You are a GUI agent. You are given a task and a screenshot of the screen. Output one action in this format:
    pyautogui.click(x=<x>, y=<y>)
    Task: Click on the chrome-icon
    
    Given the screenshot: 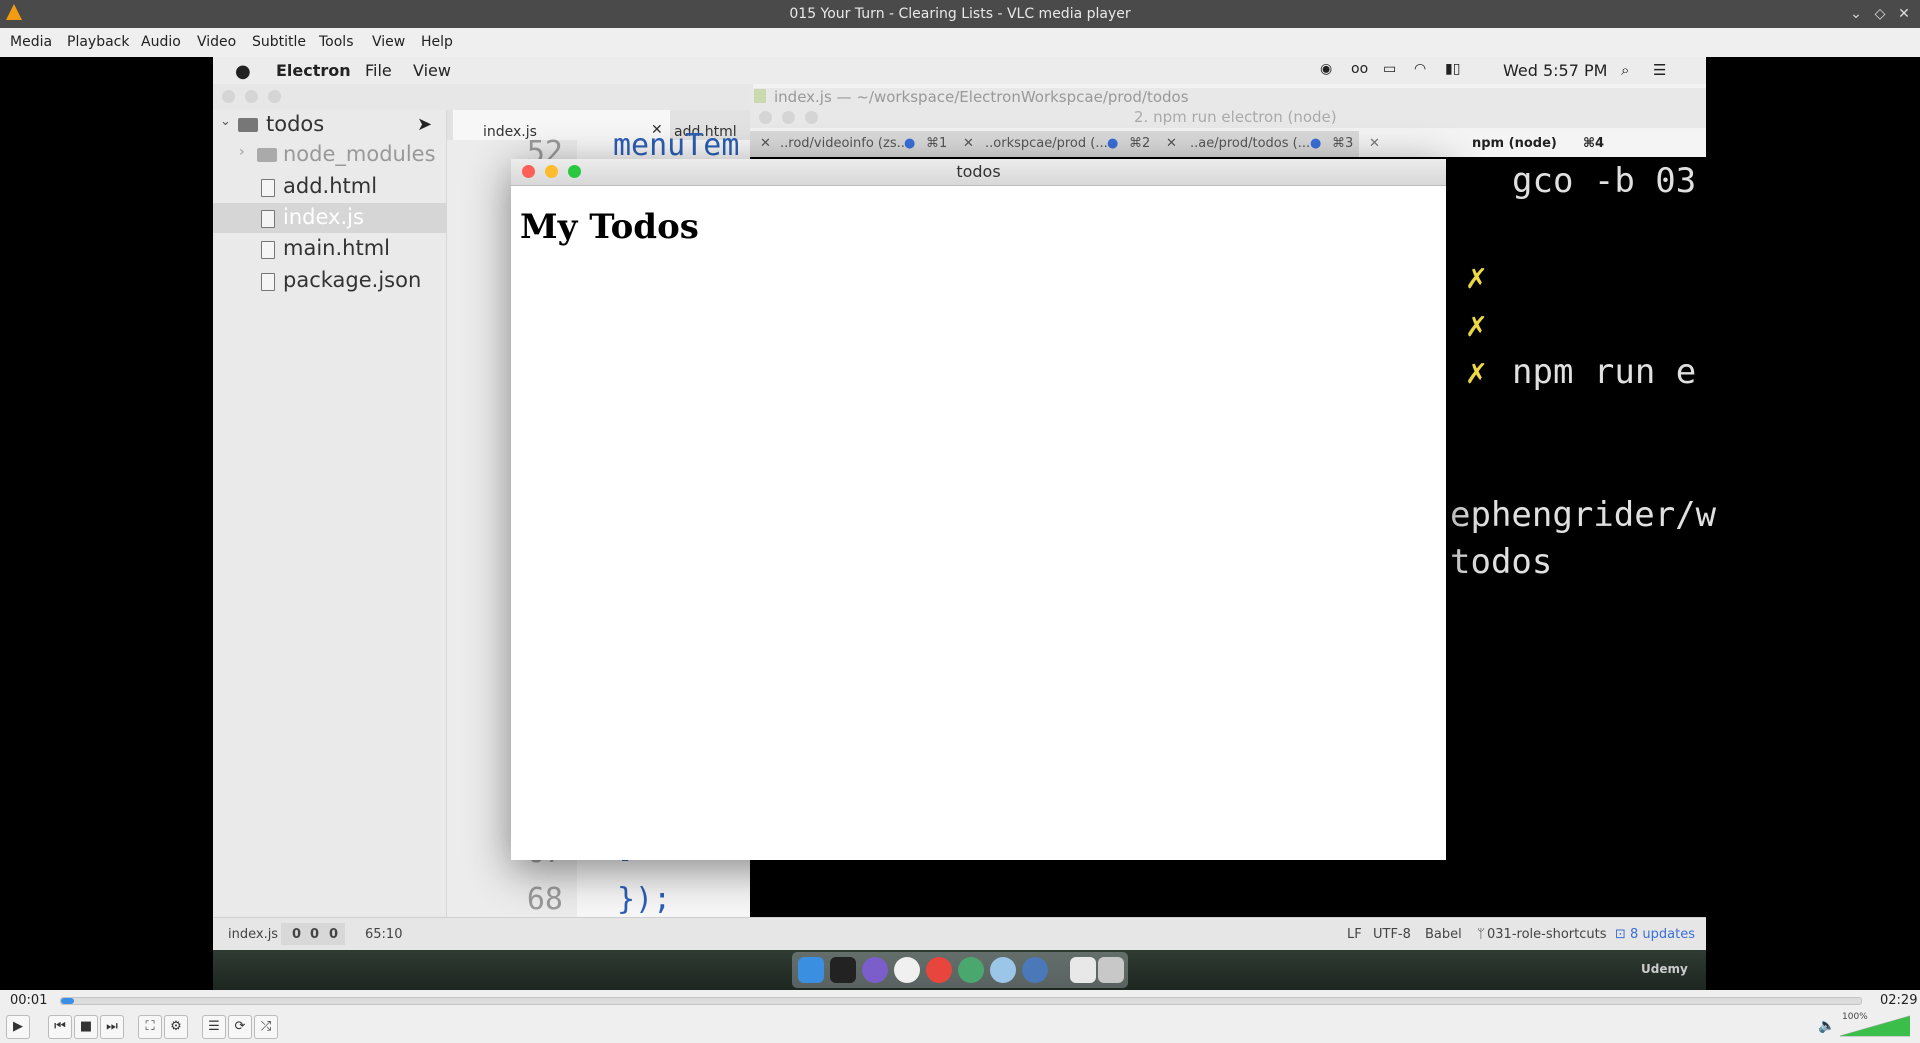 What is the action you would take?
    pyautogui.click(x=939, y=970)
    